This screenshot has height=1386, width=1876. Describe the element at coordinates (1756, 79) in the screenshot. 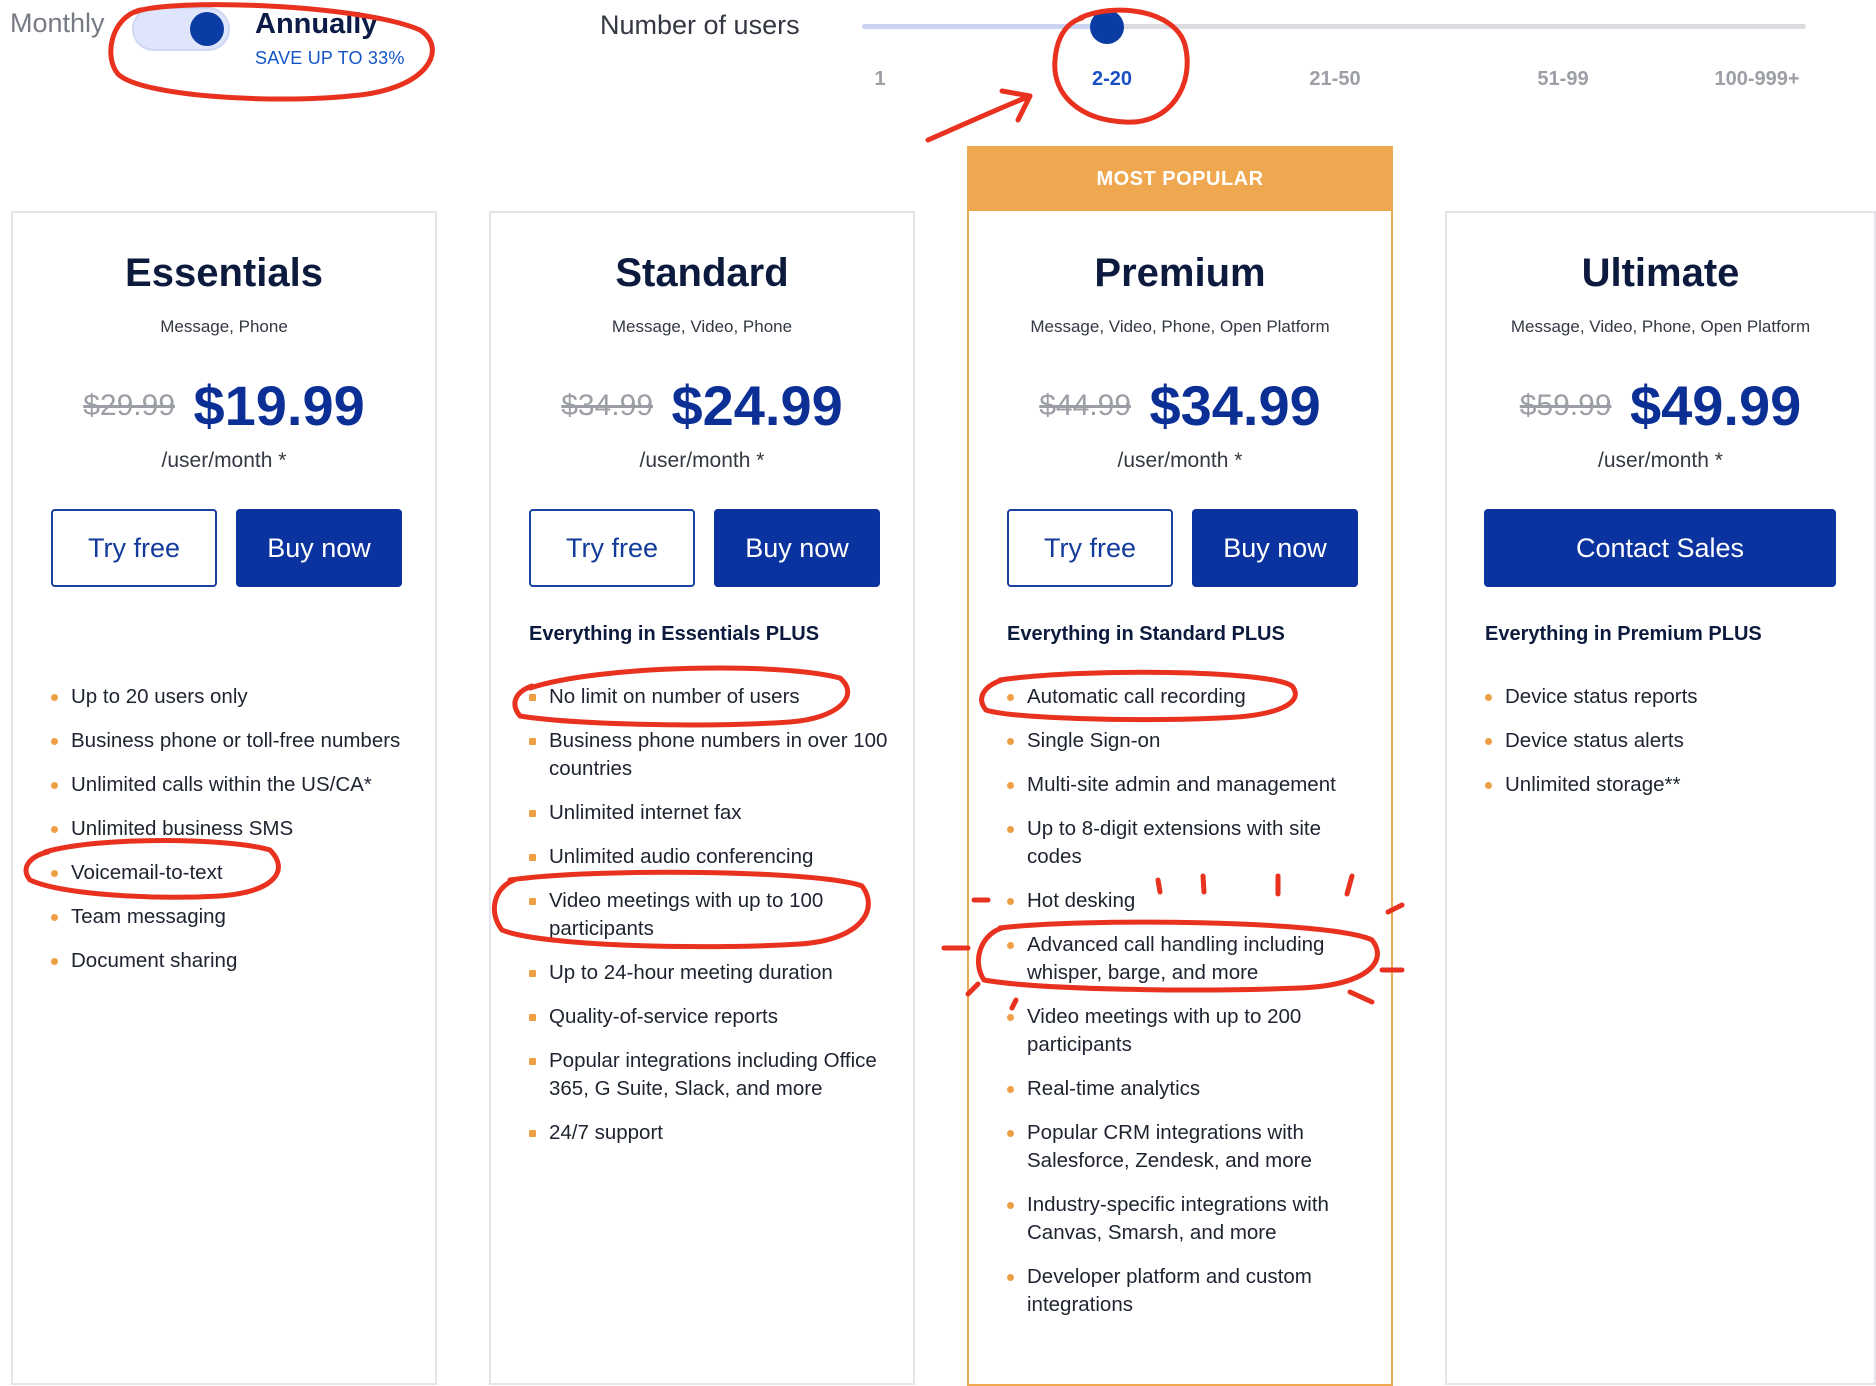

I see `users-tick-100-999: 100-999+` at that location.